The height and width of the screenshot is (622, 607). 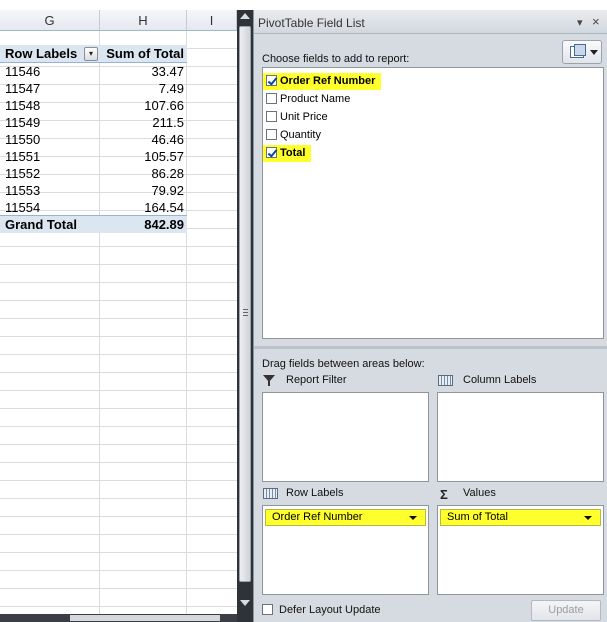 What do you see at coordinates (143, 20) in the screenshot?
I see `column-header-h: H` at bounding box center [143, 20].